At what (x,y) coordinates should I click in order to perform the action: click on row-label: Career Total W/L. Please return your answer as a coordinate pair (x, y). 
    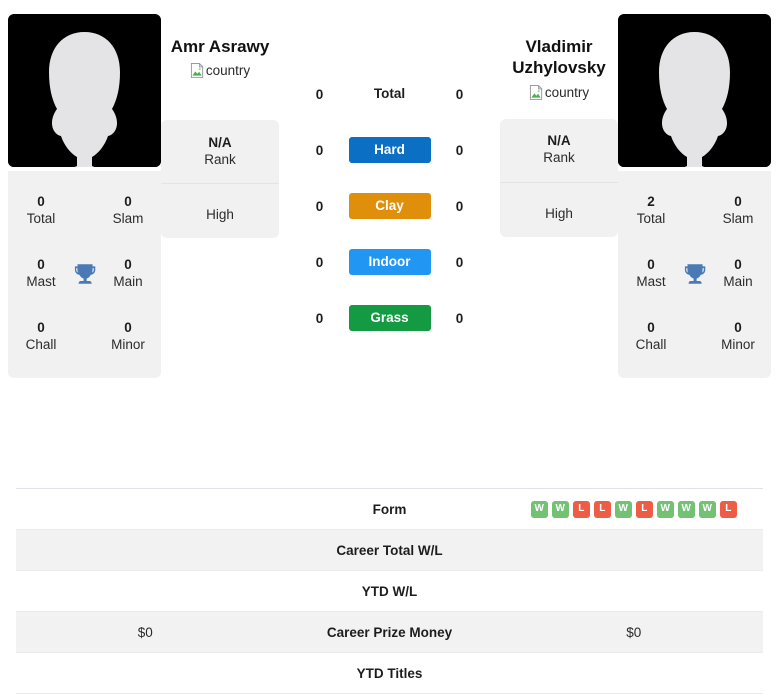
    Looking at the image, I should click on (389, 550).